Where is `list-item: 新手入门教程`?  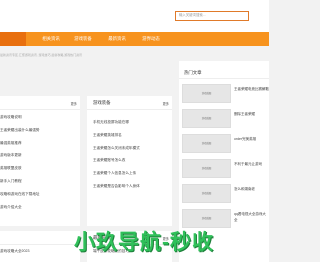
list-item: 新手入门教程 is located at coordinates (38, 181).